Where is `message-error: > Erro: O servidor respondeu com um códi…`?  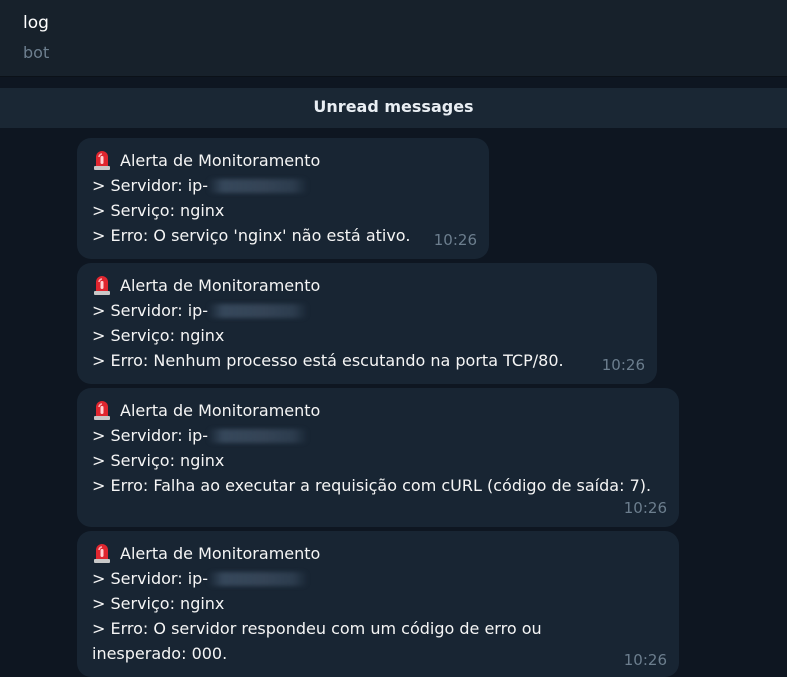
message-error: > Erro: O servidor respondeu com um códi… is located at coordinates (317, 641).